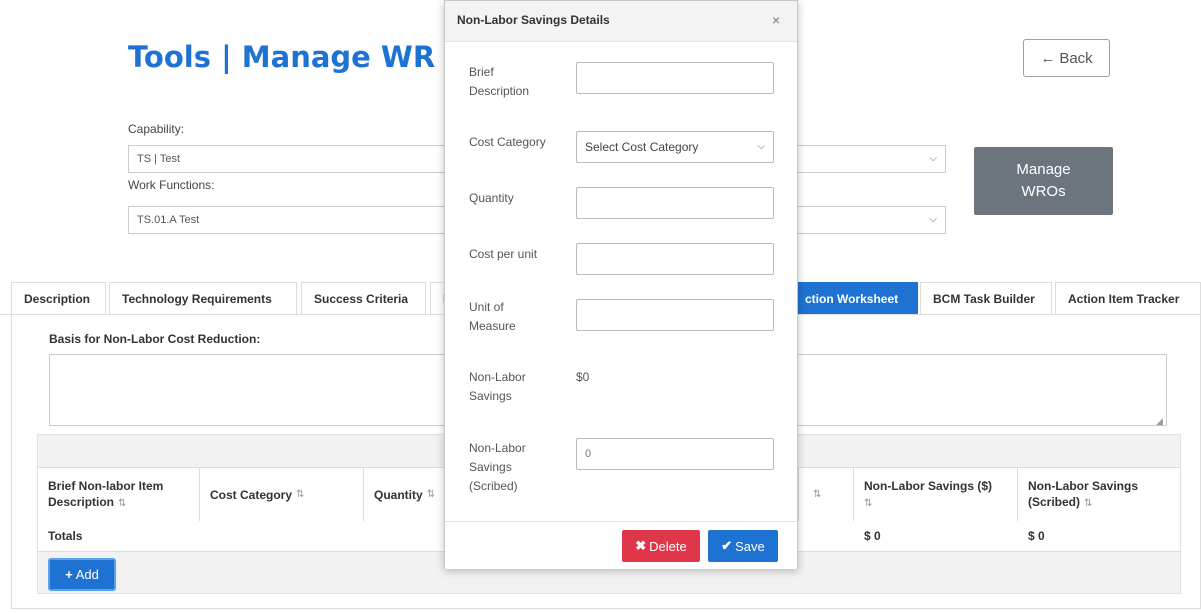 Image resolution: width=1201 pixels, height=614 pixels. What do you see at coordinates (69, 574) in the screenshot?
I see `plus-icon: +` at bounding box center [69, 574].